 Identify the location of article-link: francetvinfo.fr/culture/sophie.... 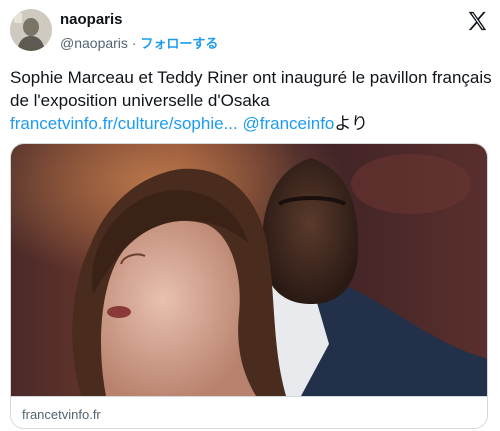
(124, 123).